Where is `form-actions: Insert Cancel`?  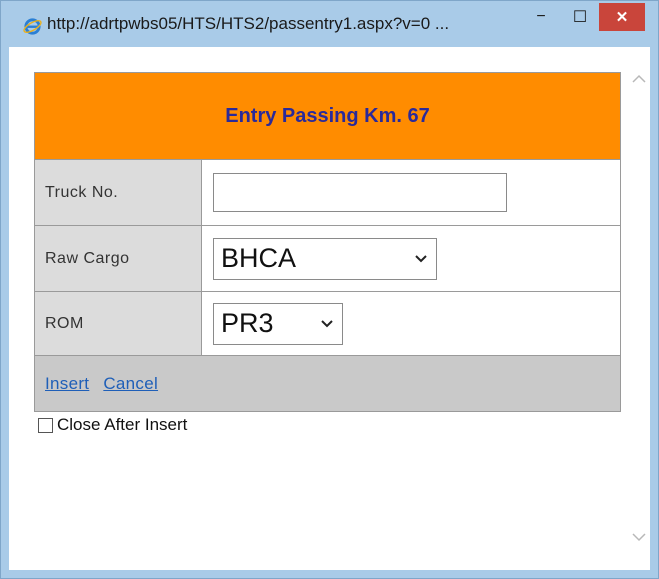
form-actions: Insert Cancel is located at coordinates (327, 383).